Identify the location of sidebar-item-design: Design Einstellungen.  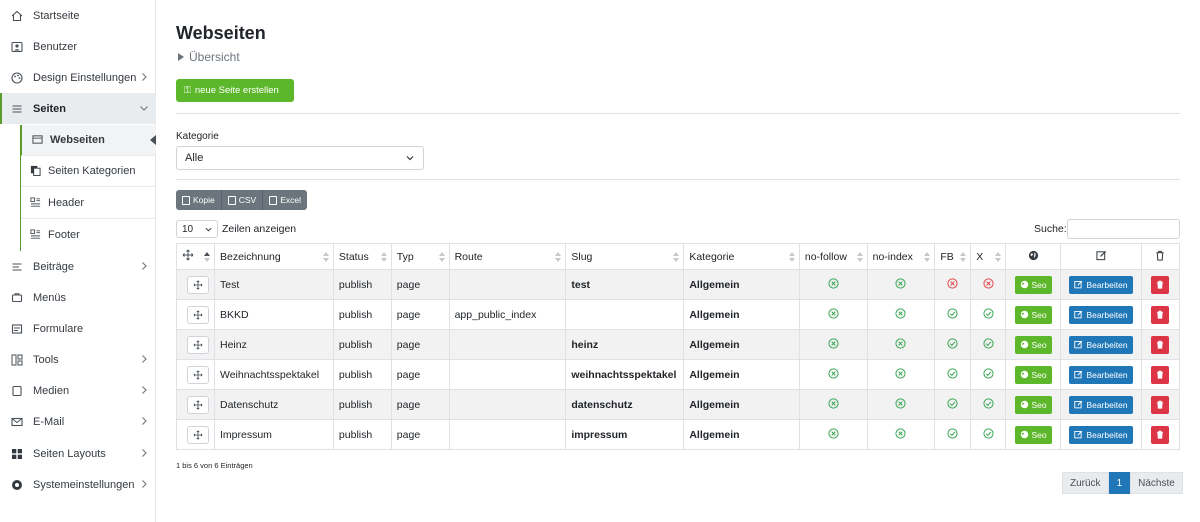
(78, 77).